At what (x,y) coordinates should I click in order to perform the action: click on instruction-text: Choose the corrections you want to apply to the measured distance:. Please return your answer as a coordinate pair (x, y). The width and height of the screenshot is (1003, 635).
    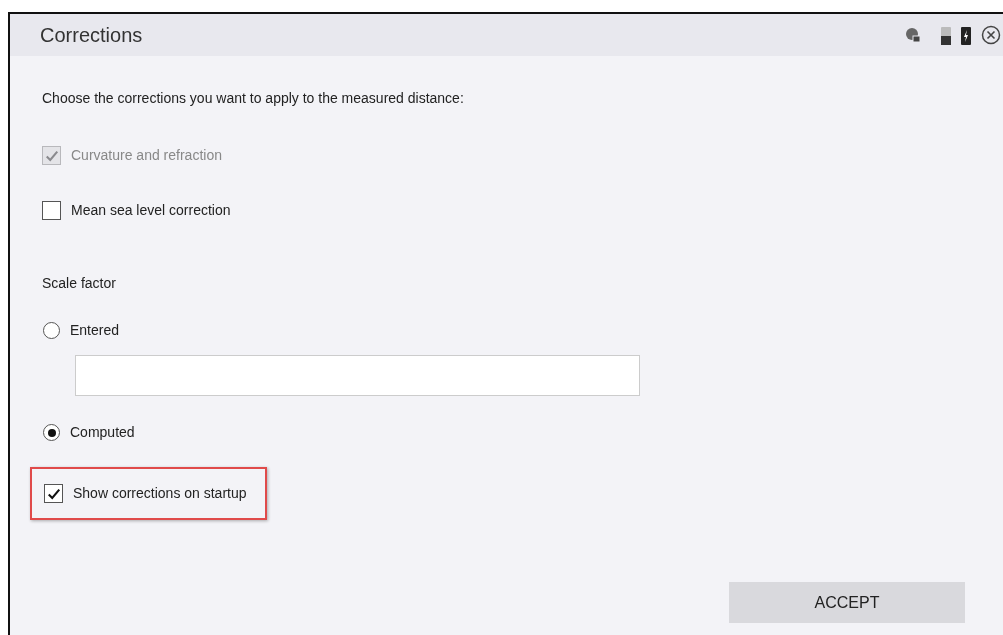
    Looking at the image, I should click on (253, 98).